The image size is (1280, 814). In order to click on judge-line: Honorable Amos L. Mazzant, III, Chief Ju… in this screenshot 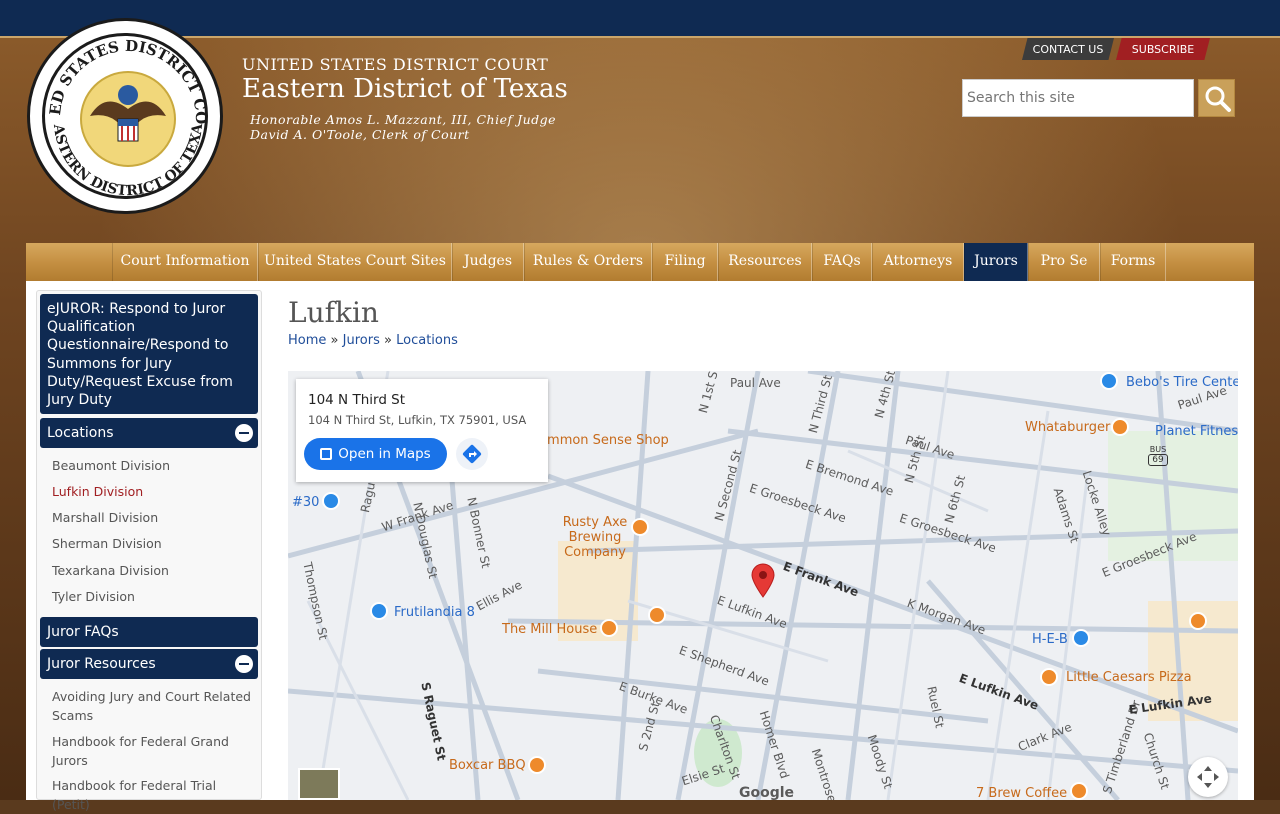, I will do `click(403, 119)`.